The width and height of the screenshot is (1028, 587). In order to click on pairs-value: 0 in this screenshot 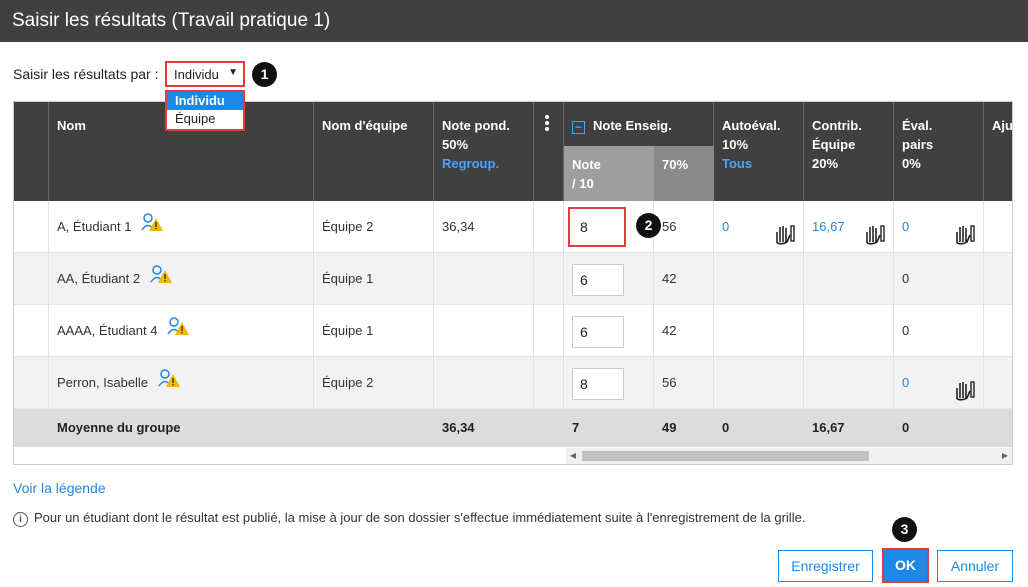, I will do `click(906, 382)`.